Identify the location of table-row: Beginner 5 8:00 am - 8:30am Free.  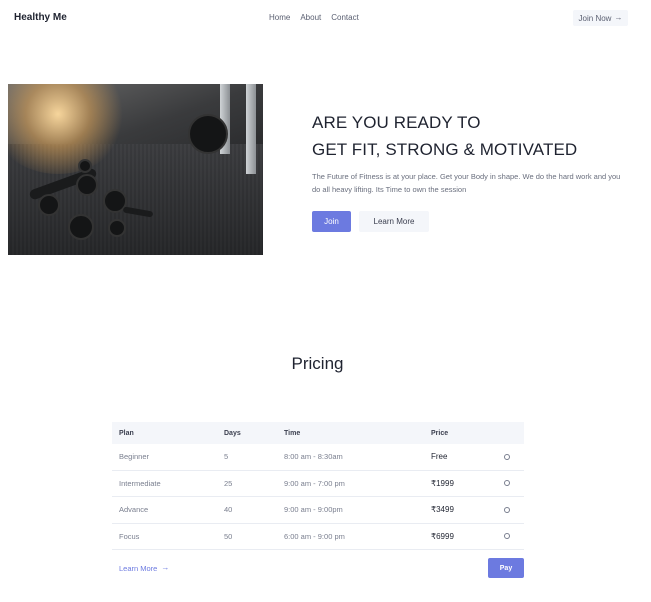
(318, 457).